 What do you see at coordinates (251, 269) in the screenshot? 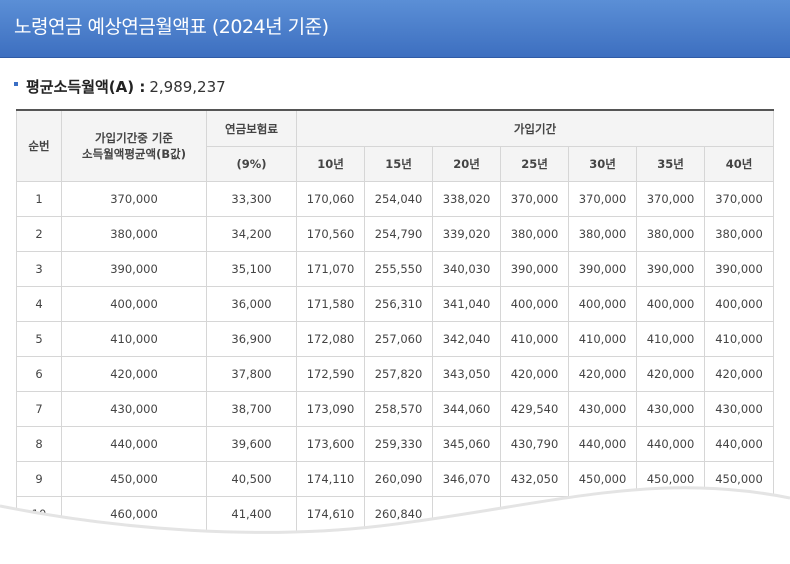
I see `table-cell: 35,100` at bounding box center [251, 269].